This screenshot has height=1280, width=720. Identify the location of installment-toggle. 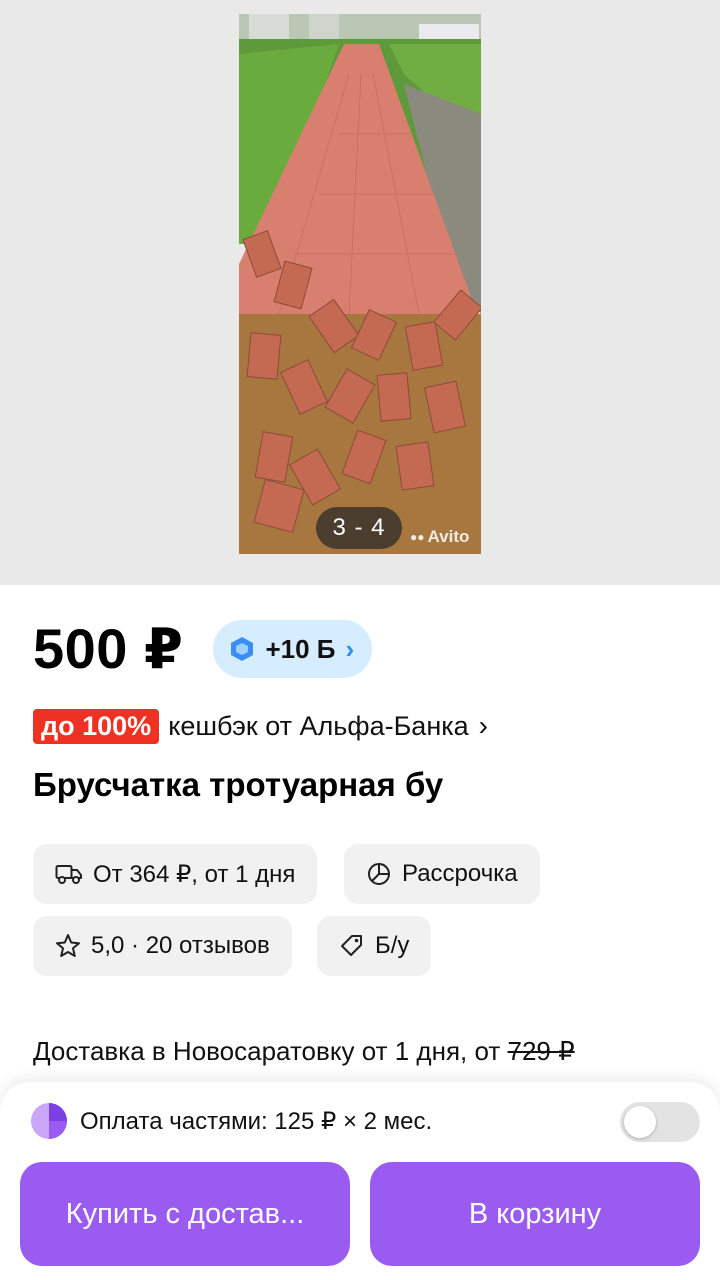
(660, 1122).